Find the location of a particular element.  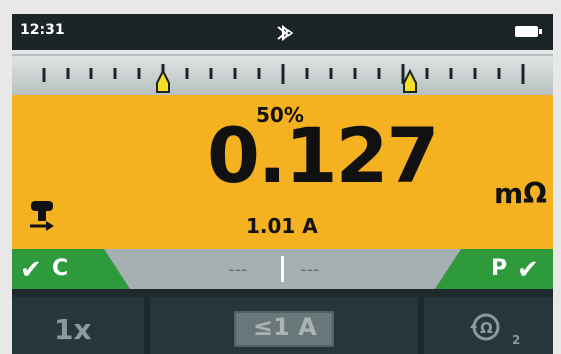

probe-connection-icon is located at coordinates (42, 216).